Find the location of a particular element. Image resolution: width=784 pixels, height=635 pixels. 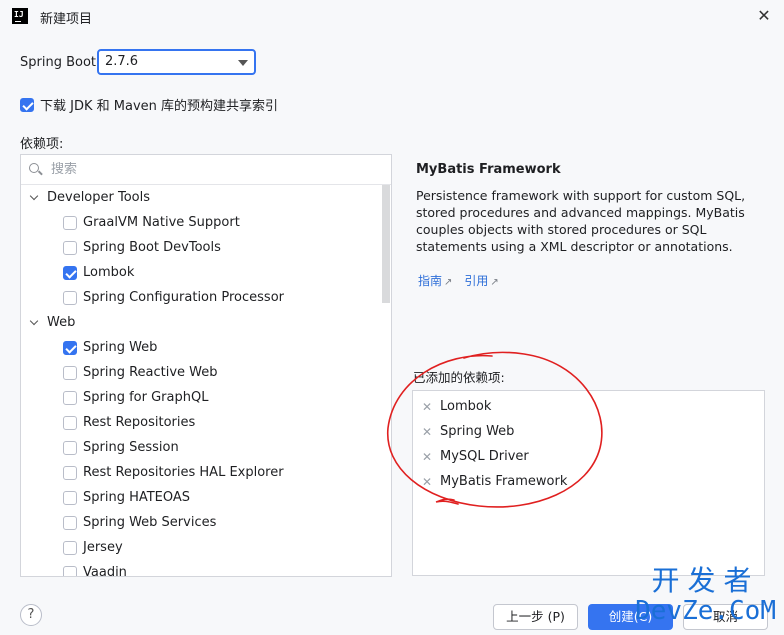

tree-group-label: Web is located at coordinates (61, 322).